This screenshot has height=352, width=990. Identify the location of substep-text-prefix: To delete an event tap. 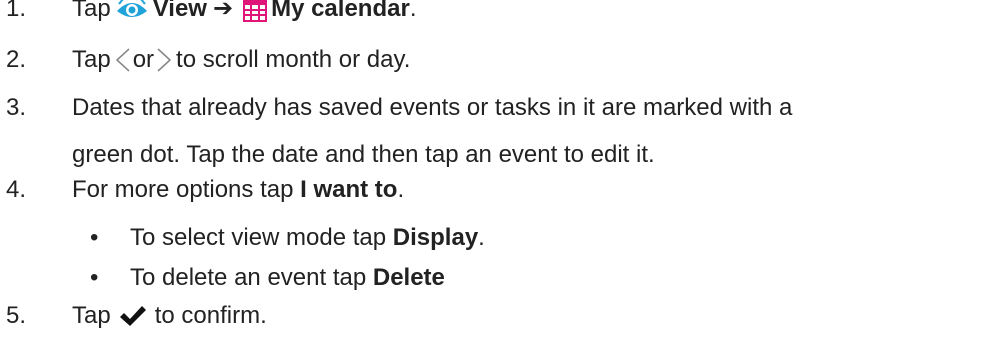
(248, 277).